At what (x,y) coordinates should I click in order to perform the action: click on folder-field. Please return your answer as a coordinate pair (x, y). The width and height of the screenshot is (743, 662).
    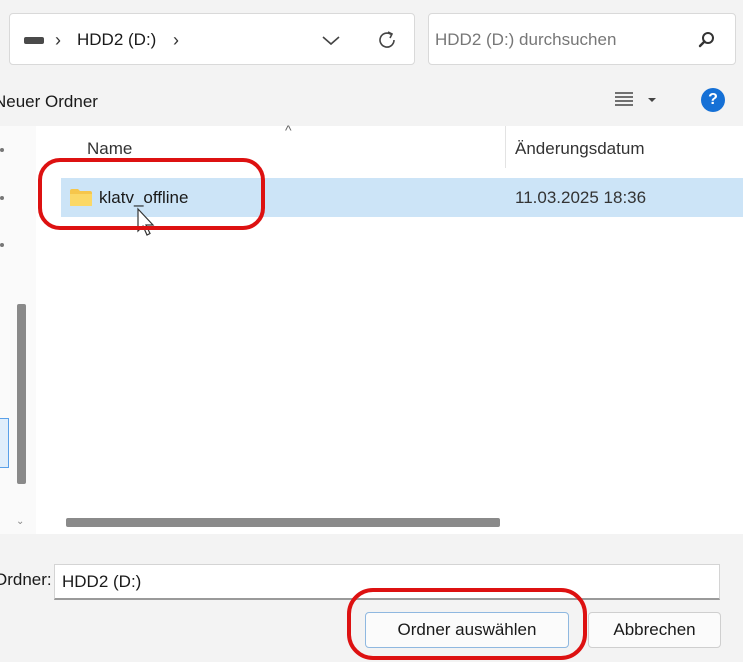
    Looking at the image, I should click on (387, 582).